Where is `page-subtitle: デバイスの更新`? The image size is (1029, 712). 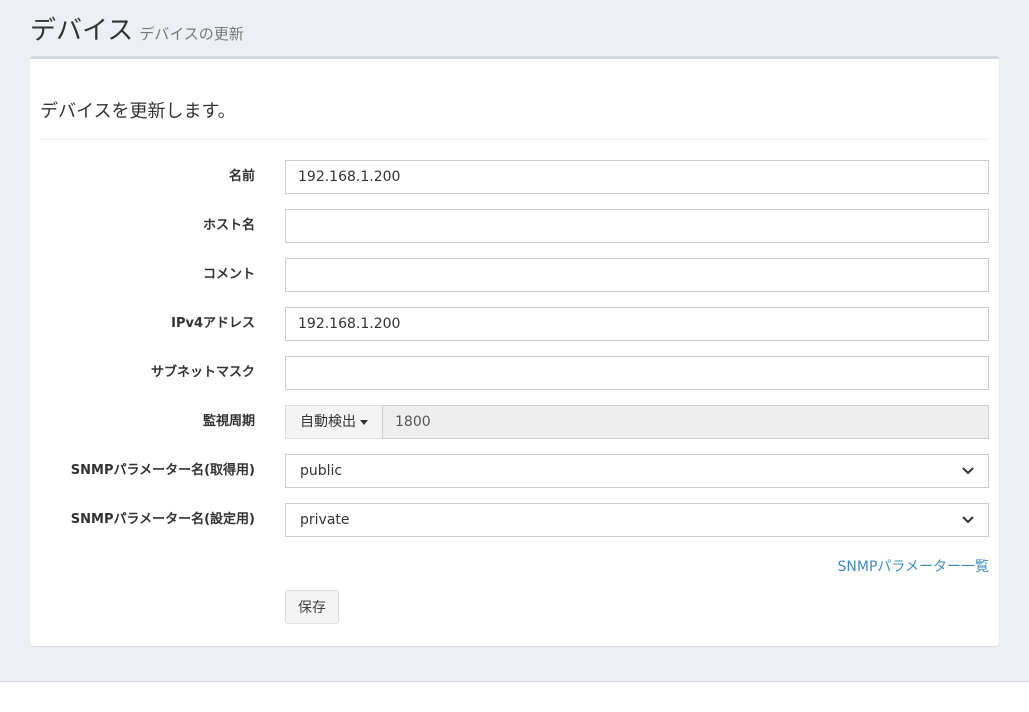
page-subtitle: デバイスの更新 is located at coordinates (191, 34).